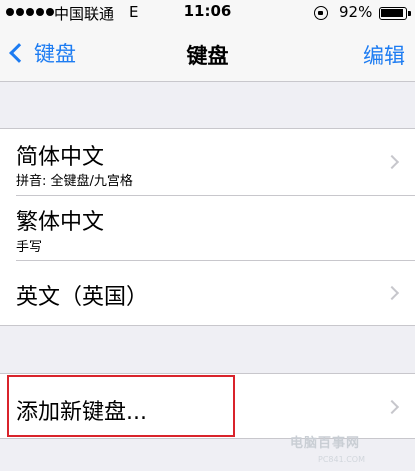 The width and height of the screenshot is (415, 471). I want to click on battery-icon, so click(395, 13).